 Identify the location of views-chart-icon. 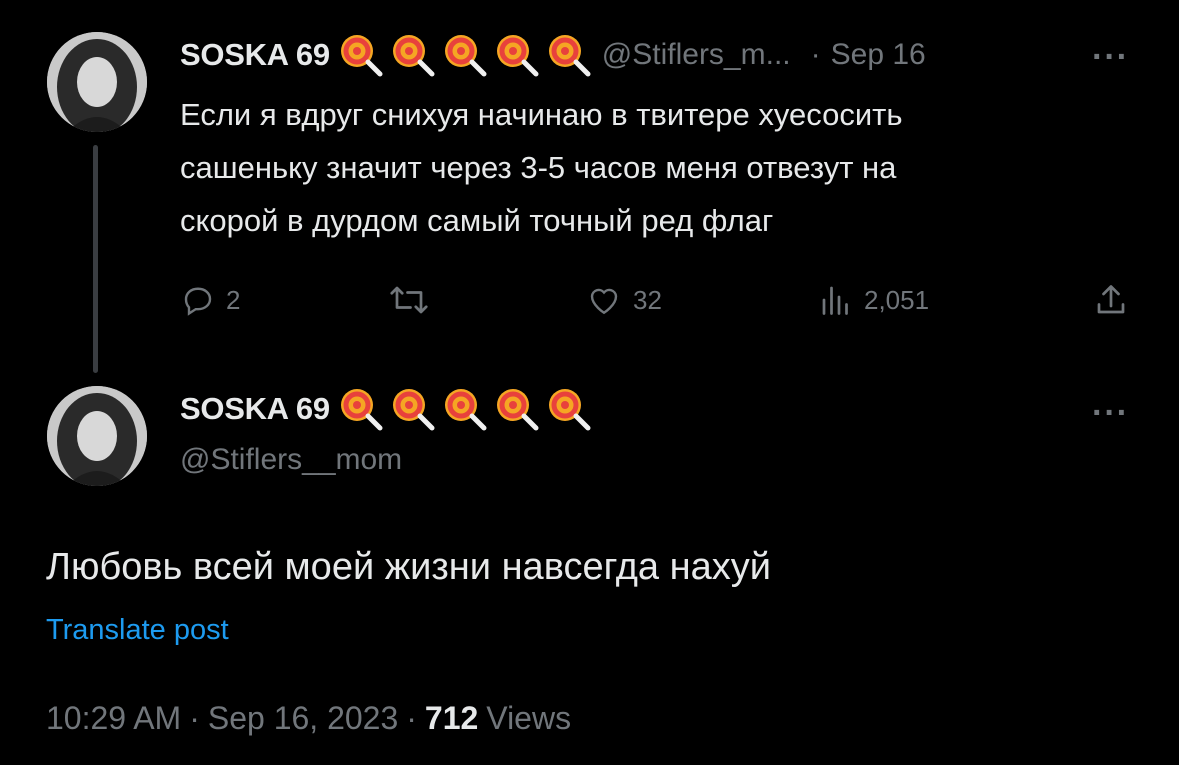
(835, 300).